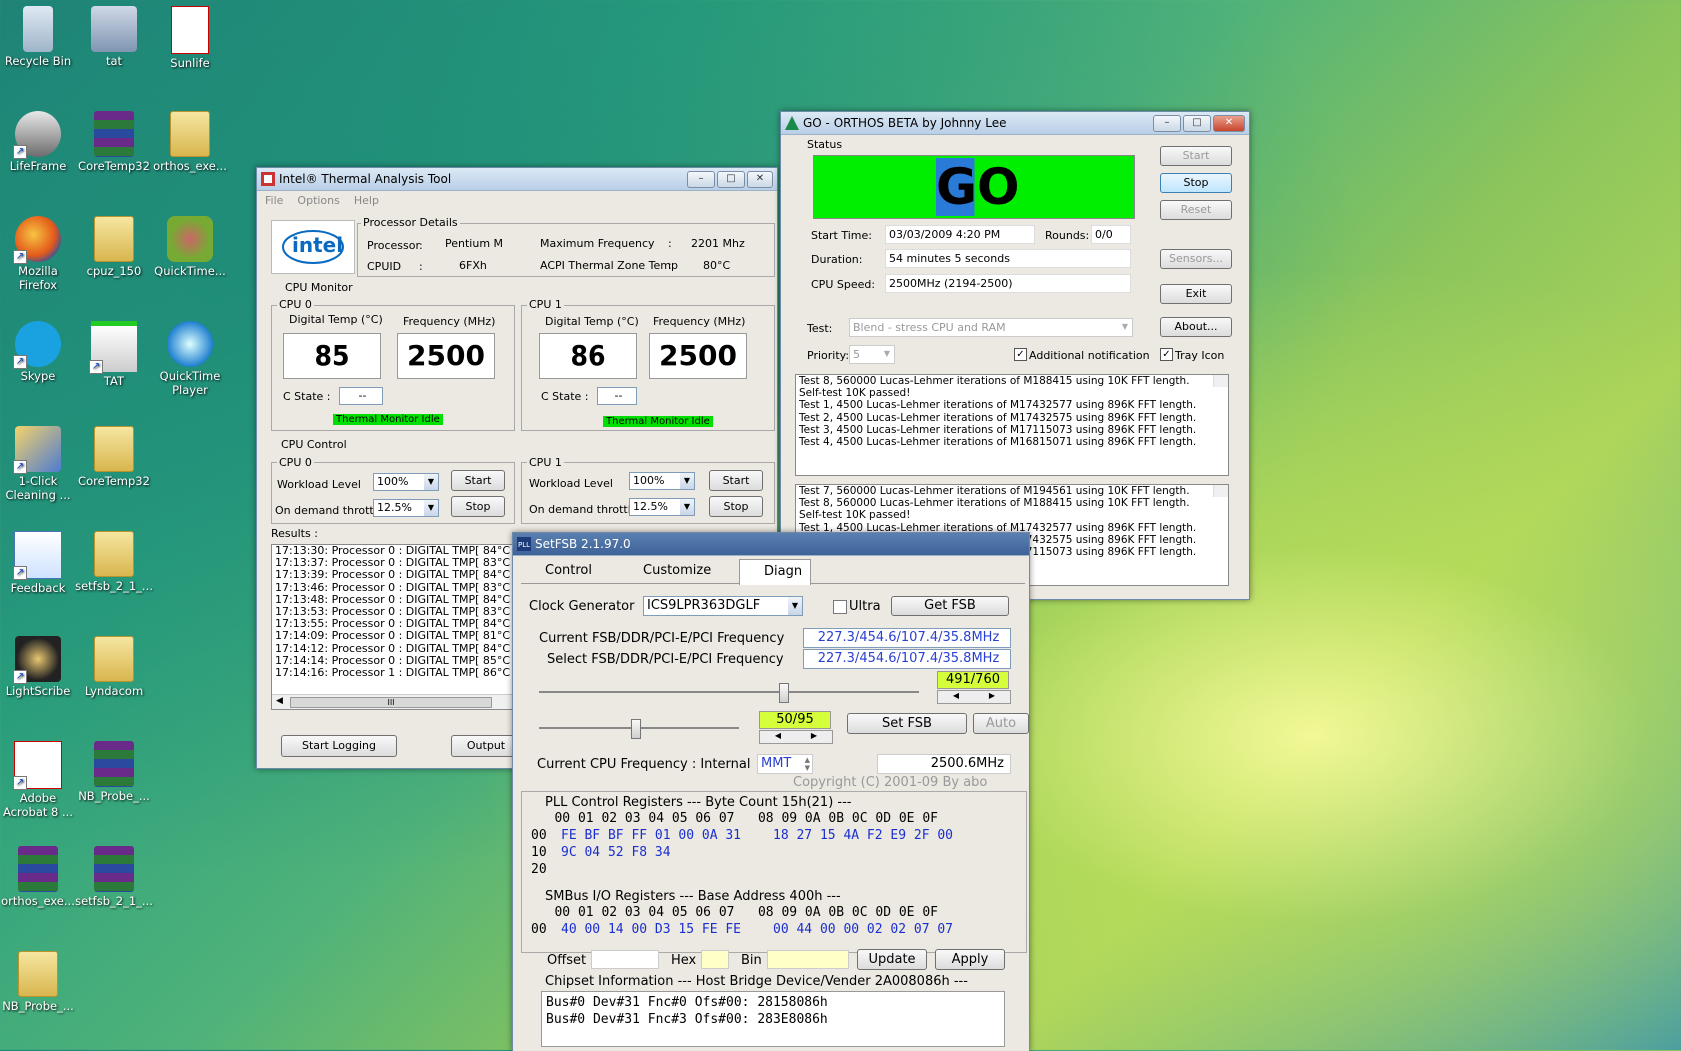 The width and height of the screenshot is (1681, 1051). Describe the element at coordinates (339, 746) in the screenshot. I see `start-logging-button: Start Logging` at that location.